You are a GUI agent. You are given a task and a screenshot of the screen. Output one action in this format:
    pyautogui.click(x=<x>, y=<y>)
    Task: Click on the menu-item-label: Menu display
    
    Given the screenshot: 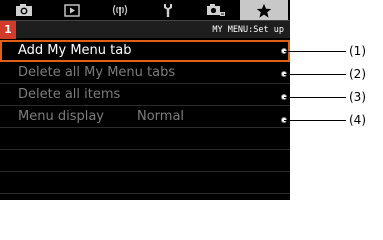 What is the action you would take?
    pyautogui.click(x=61, y=116)
    